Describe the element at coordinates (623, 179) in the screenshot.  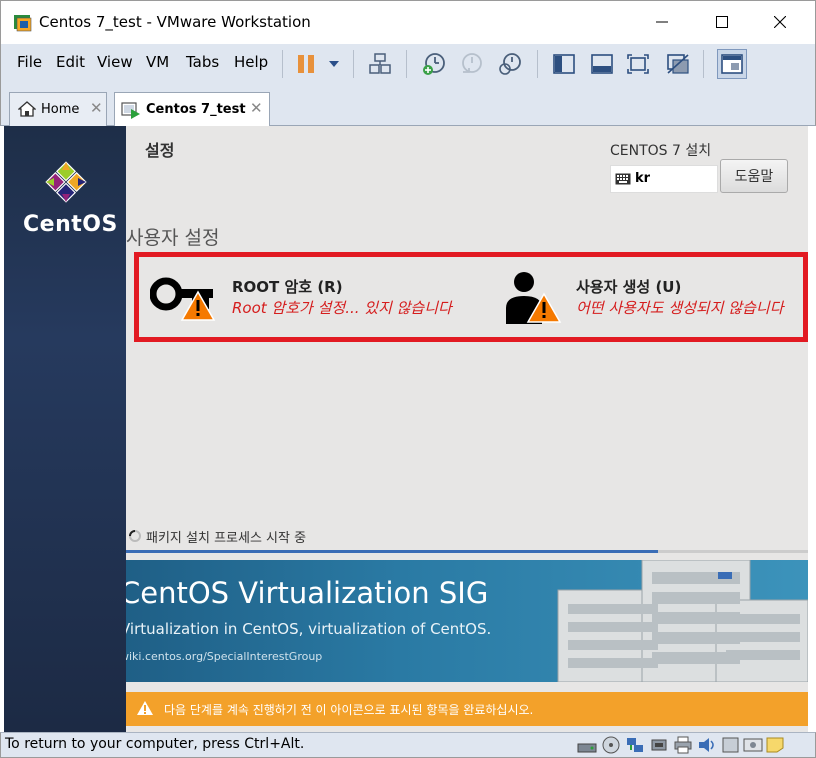
I see `keyboard-icon` at that location.